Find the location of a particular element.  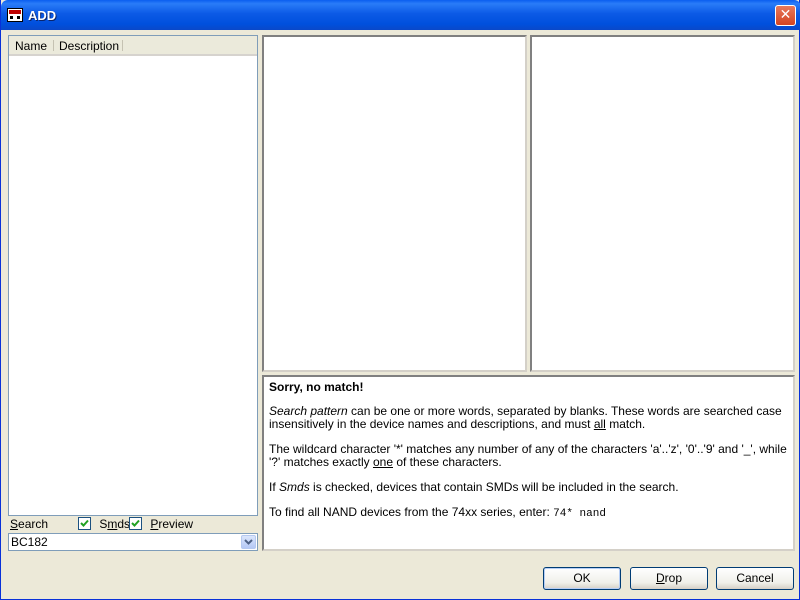

search-combobox is located at coordinates (133, 542).